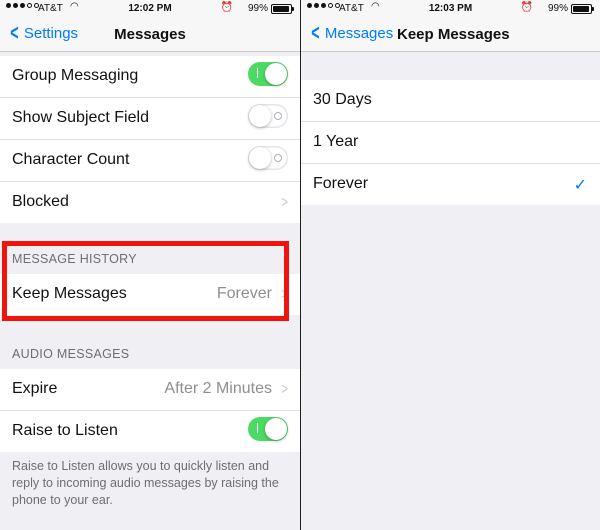  What do you see at coordinates (580, 185) in the screenshot?
I see `checkmark-icon: ✓` at bounding box center [580, 185].